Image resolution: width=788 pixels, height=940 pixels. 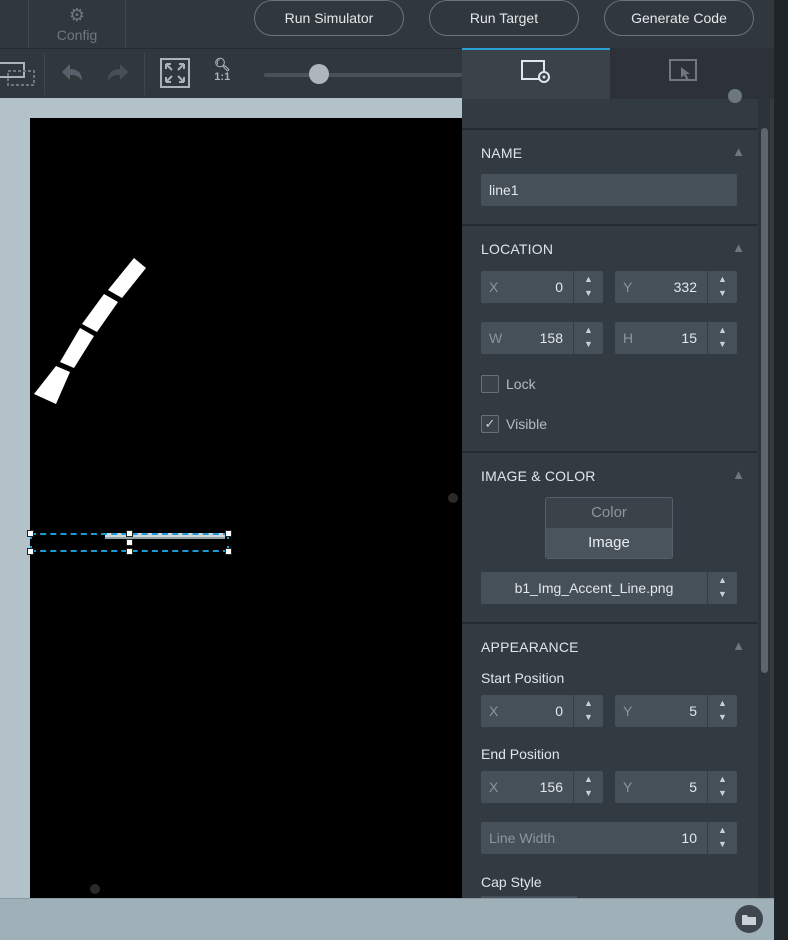 I want to click on color-option: Color, so click(x=609, y=513).